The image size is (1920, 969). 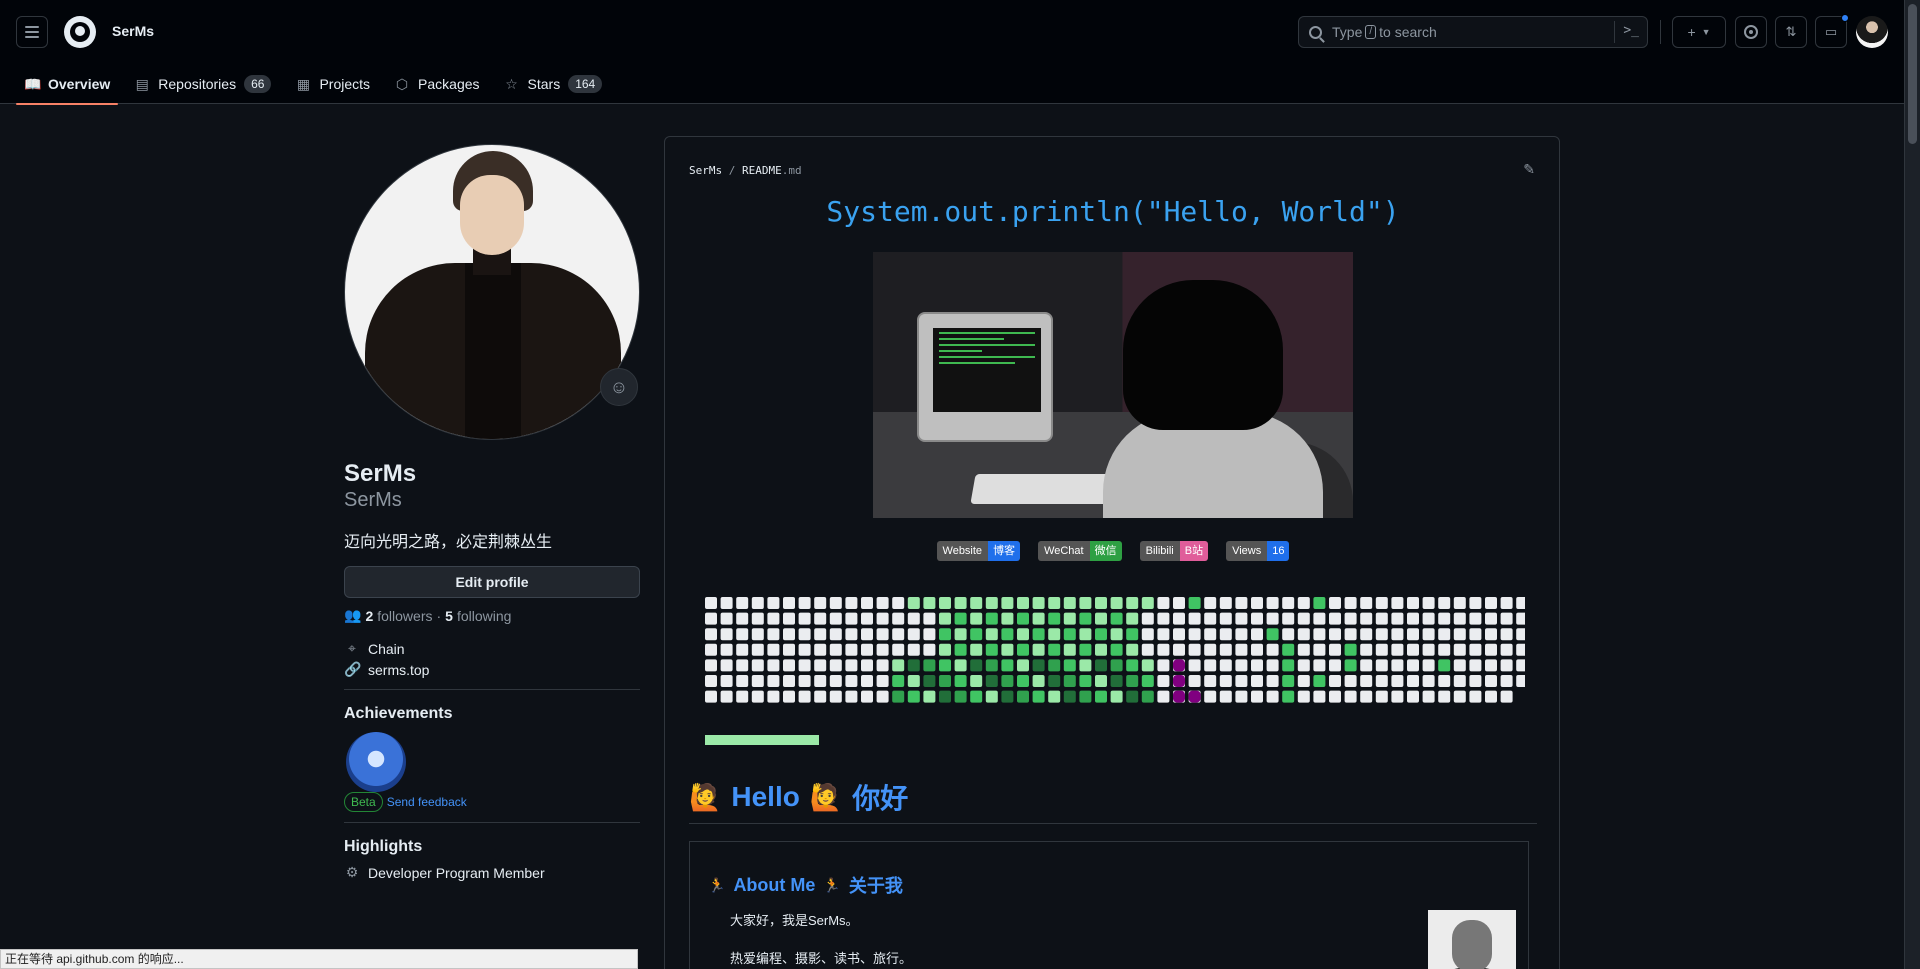 I want to click on raising-hand-icon: 🙋, so click(x=705, y=796).